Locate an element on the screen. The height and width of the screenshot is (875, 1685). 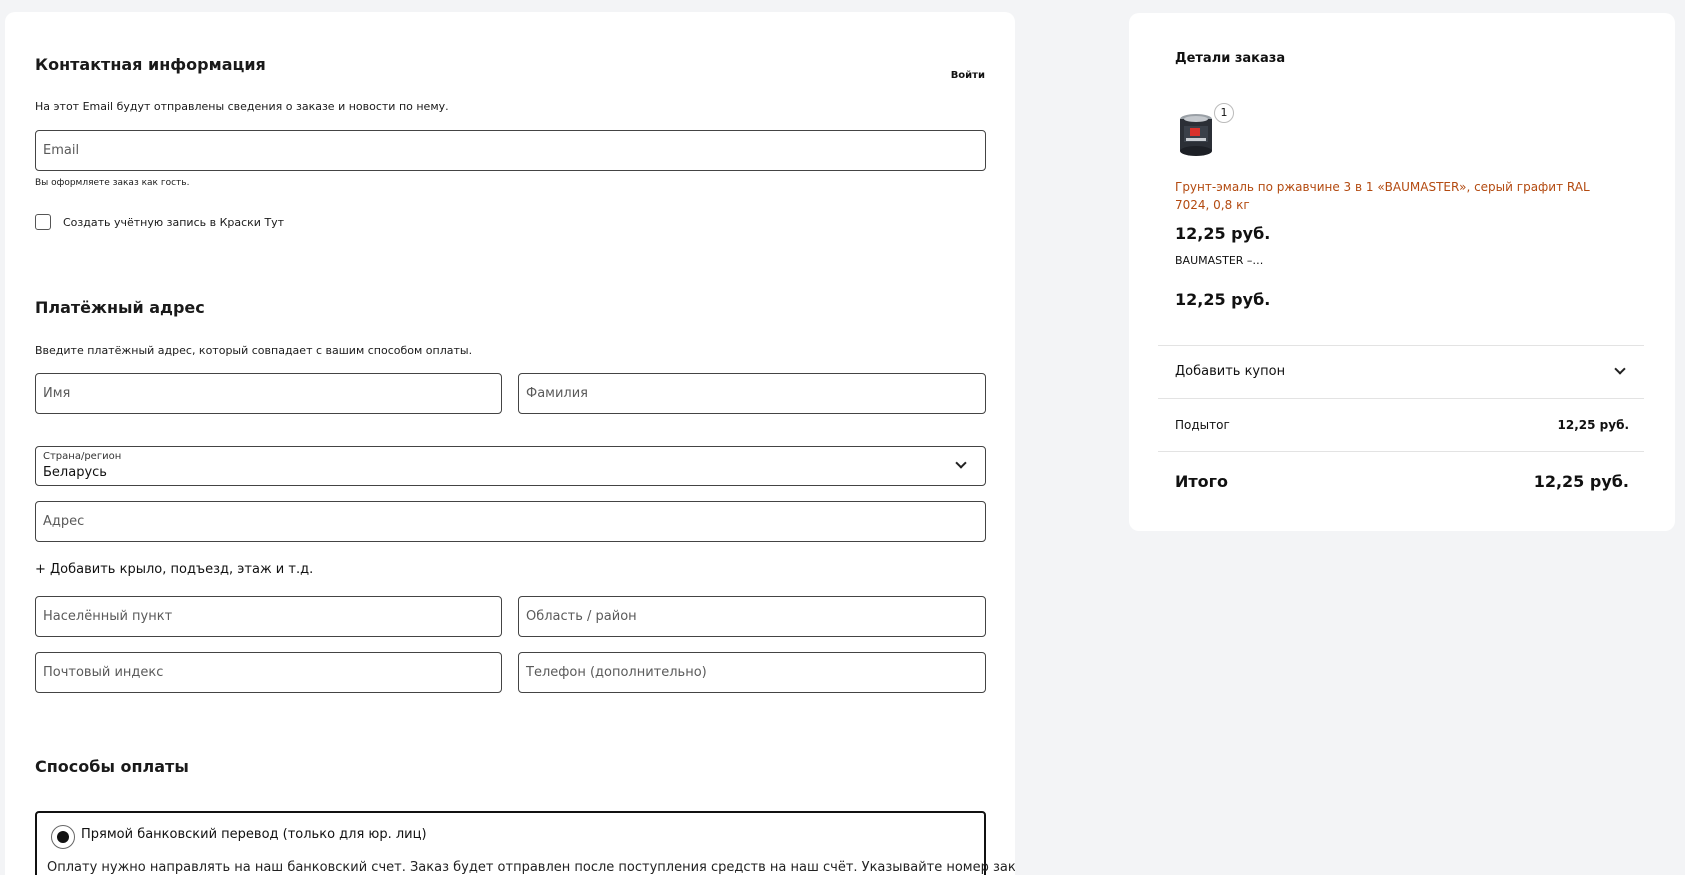
postcode-field: Почтовый индекс is located at coordinates (268, 672).